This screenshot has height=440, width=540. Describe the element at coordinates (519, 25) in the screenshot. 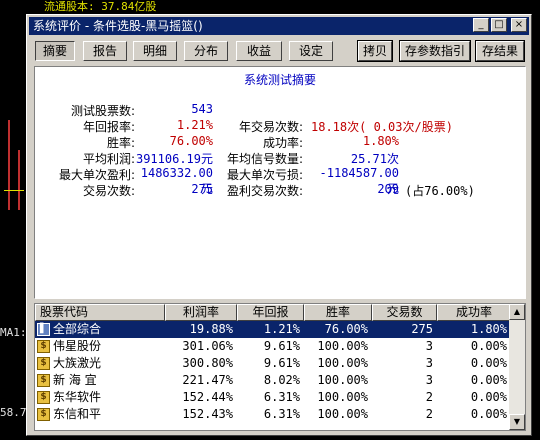

I see `close-button: ×` at that location.